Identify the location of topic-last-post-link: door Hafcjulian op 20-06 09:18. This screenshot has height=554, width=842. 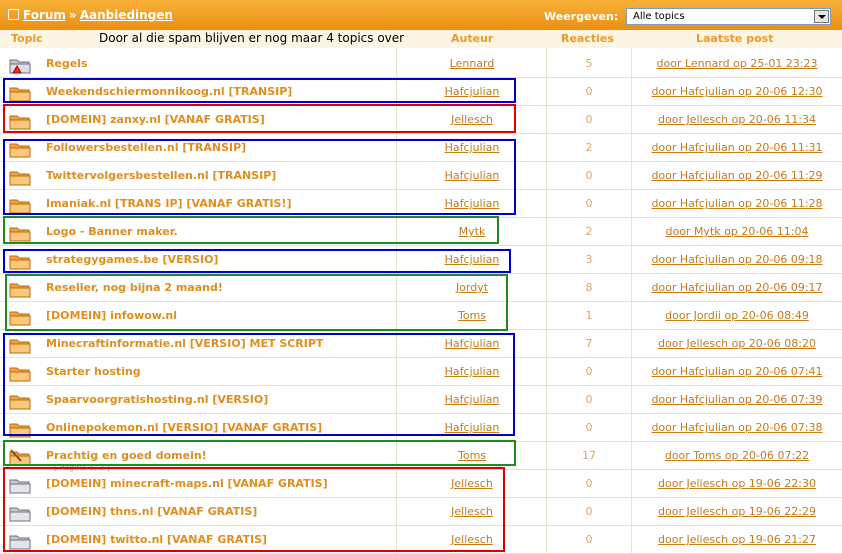
(737, 259).